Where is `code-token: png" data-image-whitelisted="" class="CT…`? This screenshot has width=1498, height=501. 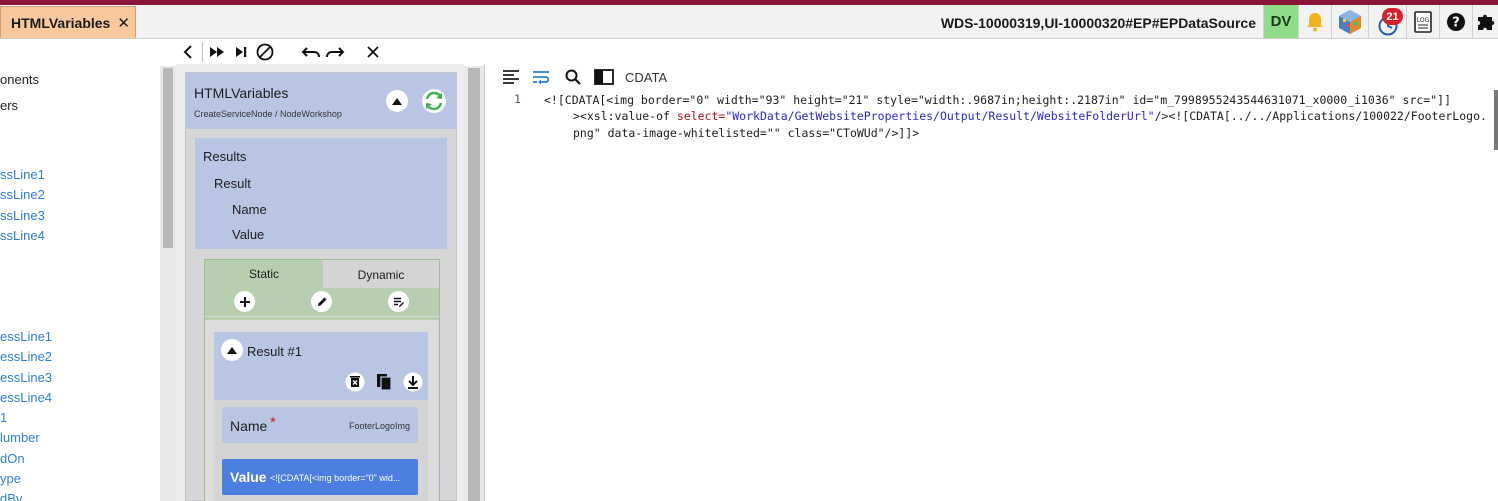 code-token: png" data-image-whitelisted="" class="CT… is located at coordinates (746, 133).